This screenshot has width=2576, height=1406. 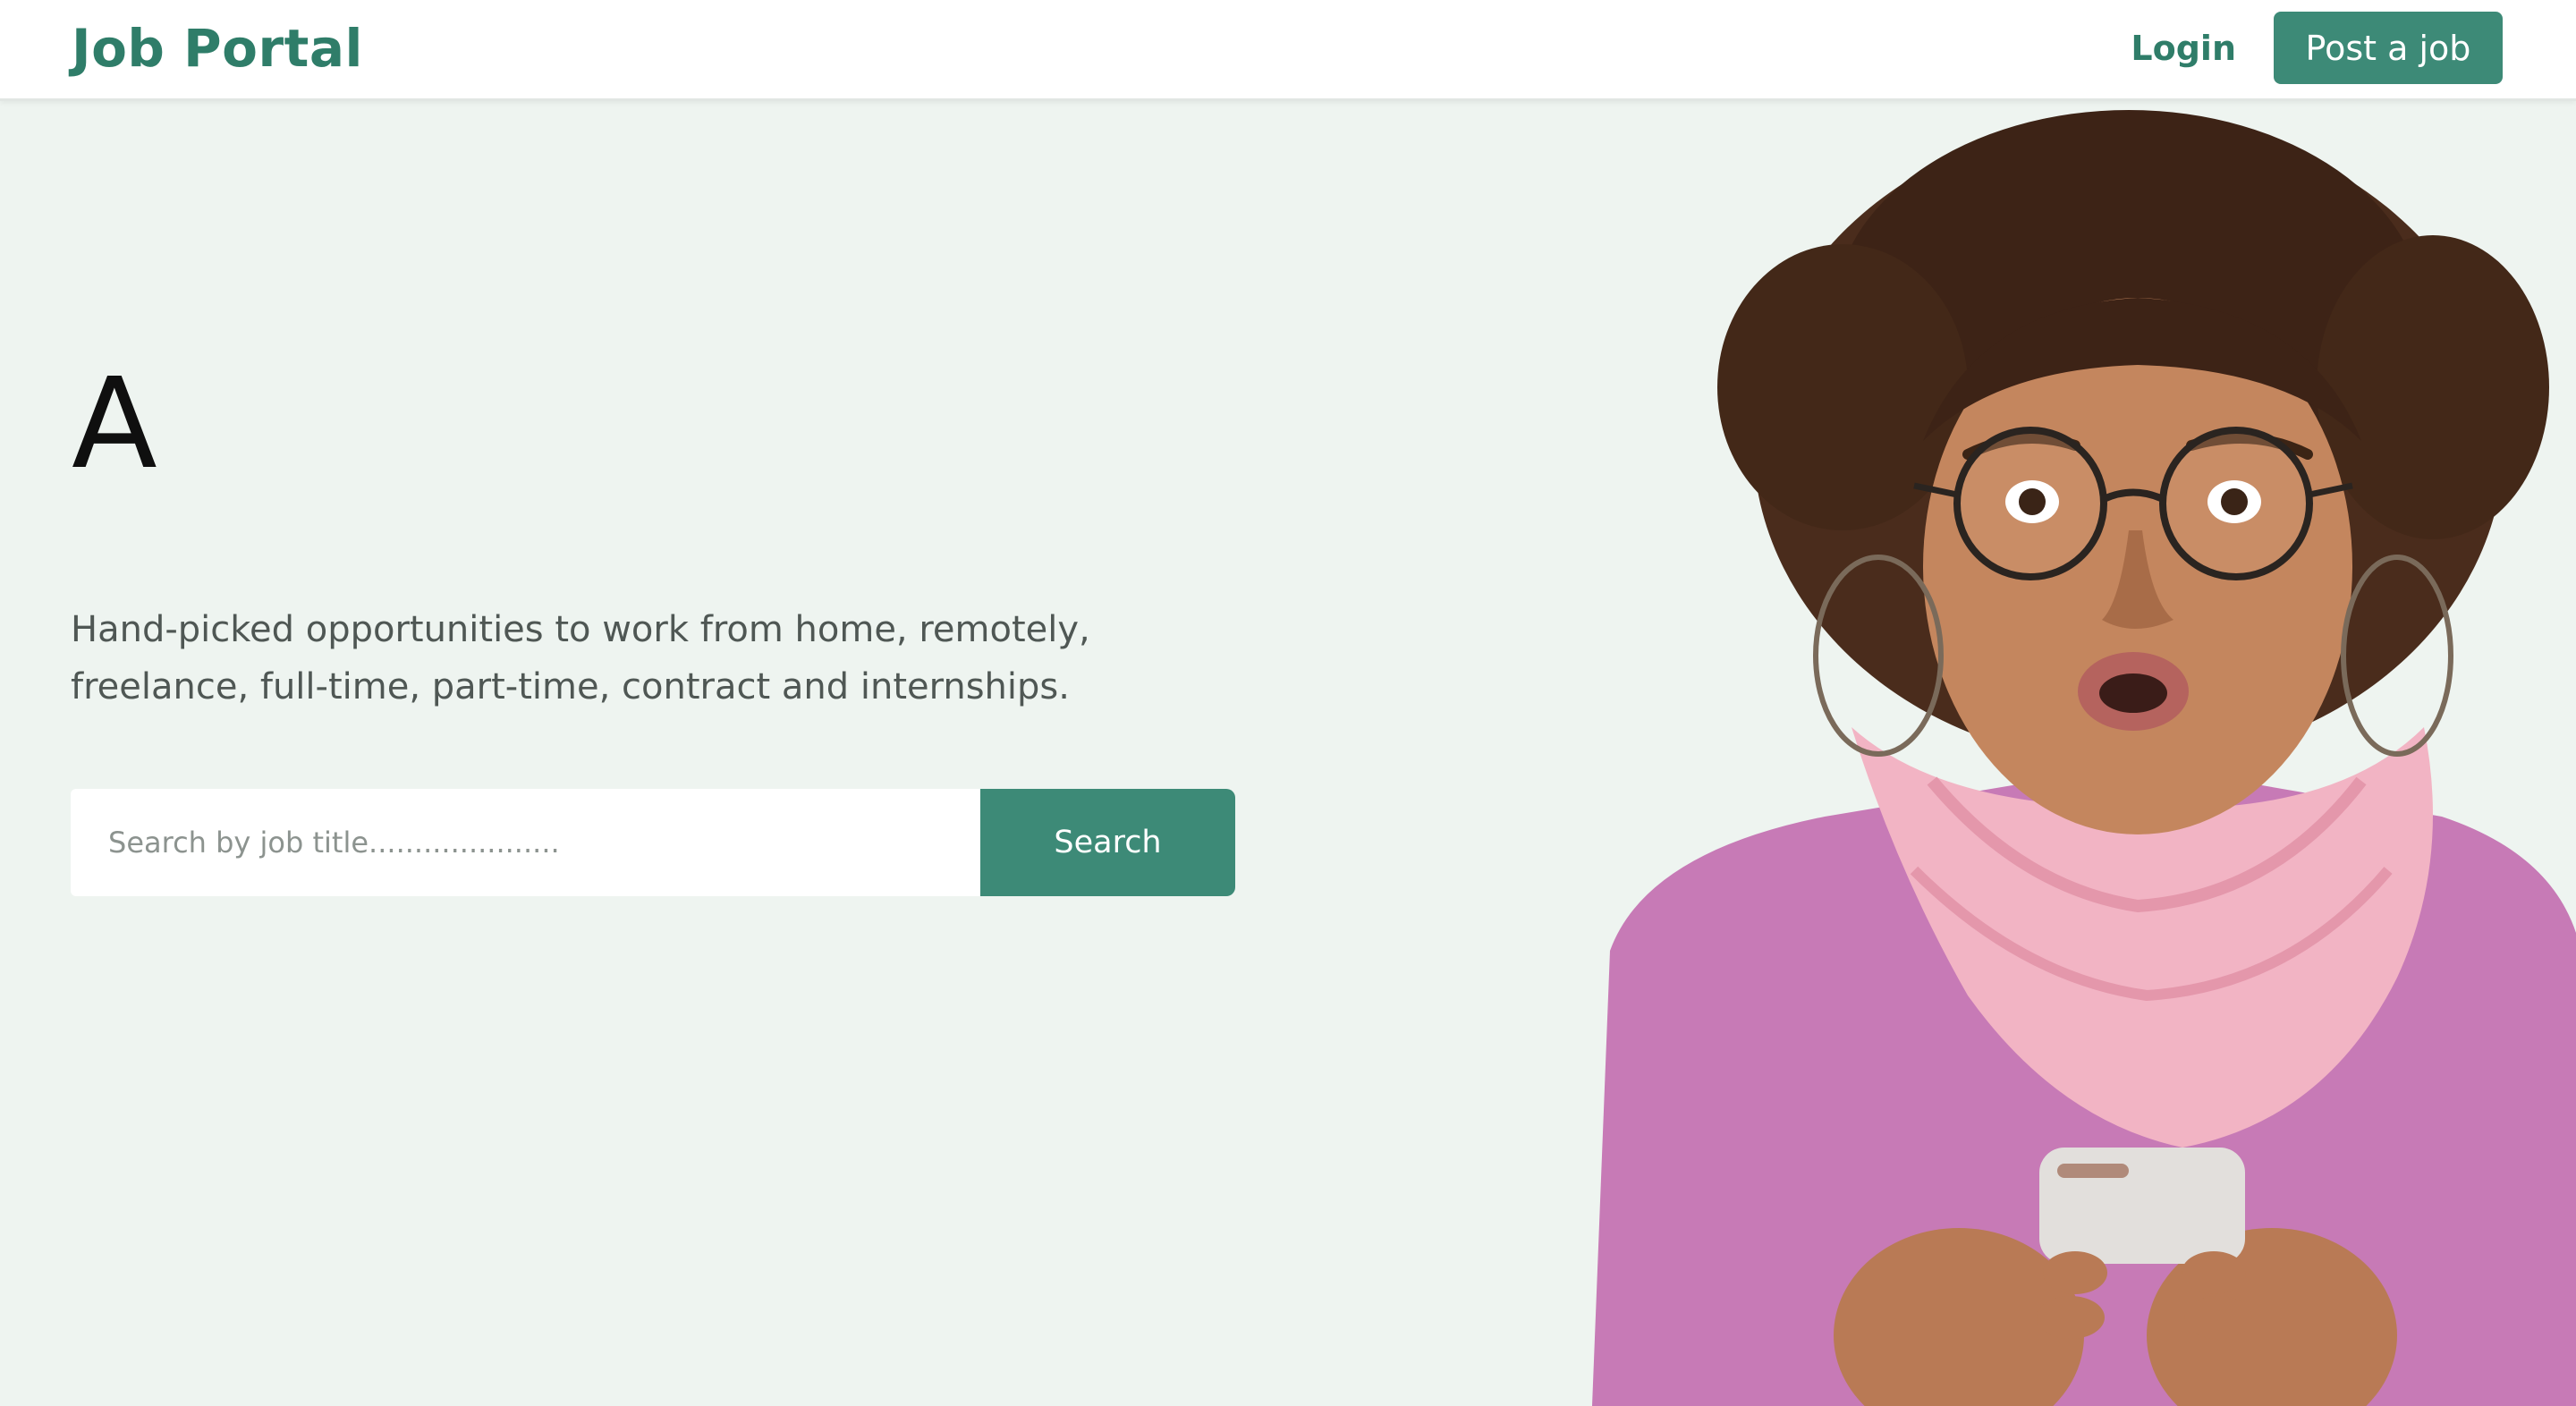 What do you see at coordinates (114, 425) in the screenshot?
I see `hero-headline: A` at bounding box center [114, 425].